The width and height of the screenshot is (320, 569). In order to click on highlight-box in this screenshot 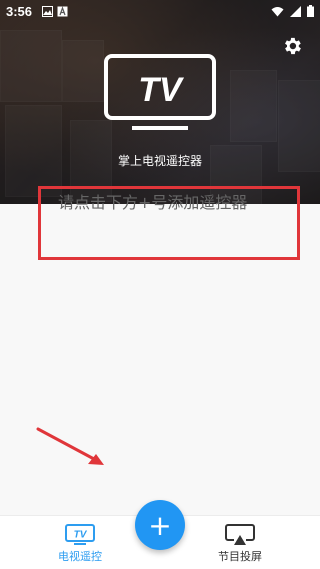, I will do `click(169, 223)`.